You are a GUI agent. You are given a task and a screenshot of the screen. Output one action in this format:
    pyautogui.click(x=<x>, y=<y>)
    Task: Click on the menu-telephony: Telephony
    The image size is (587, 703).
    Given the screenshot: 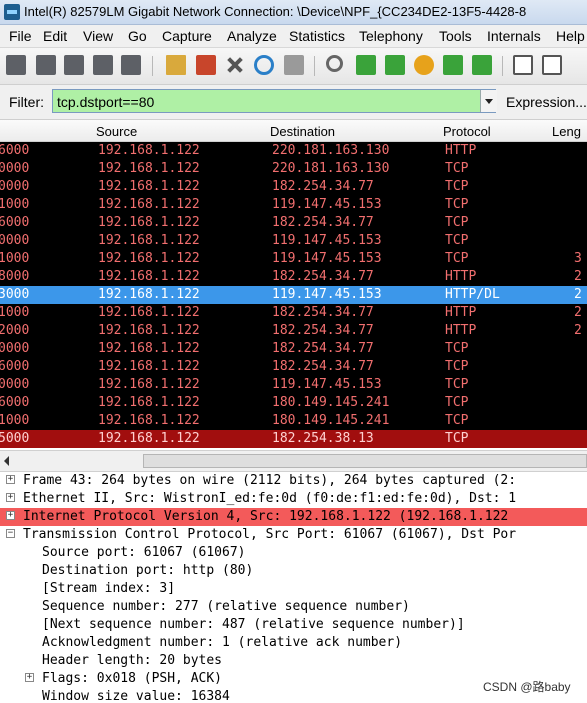 What is the action you would take?
    pyautogui.click(x=391, y=36)
    